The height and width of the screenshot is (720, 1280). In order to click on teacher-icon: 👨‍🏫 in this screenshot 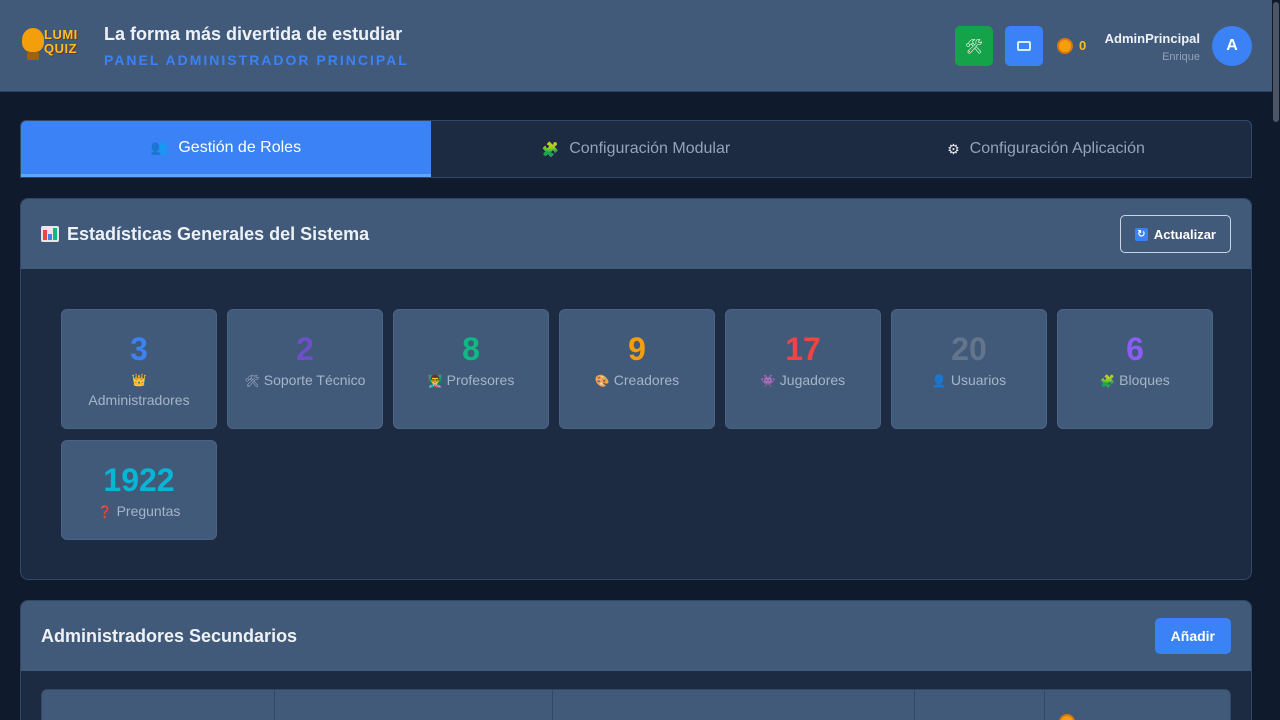, I will do `click(435, 381)`.